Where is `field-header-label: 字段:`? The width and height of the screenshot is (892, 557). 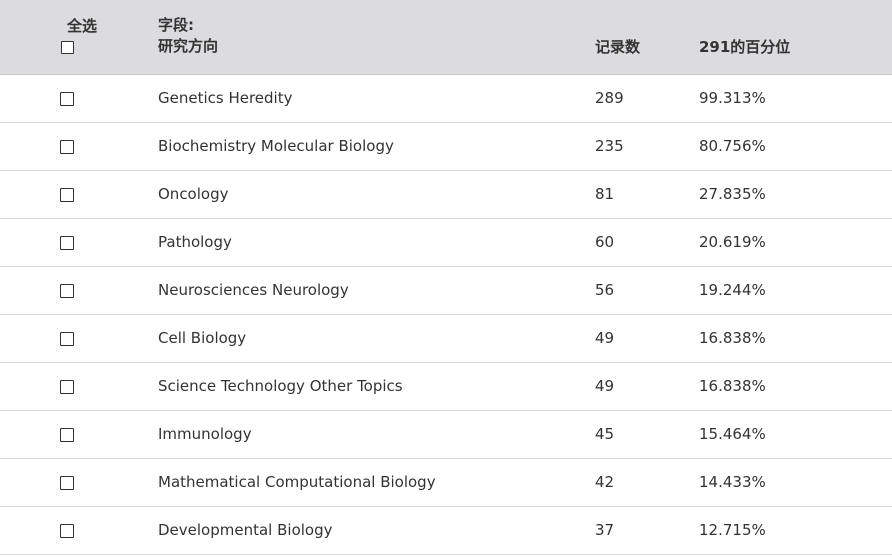
field-header-label: 字段: is located at coordinates (176, 25).